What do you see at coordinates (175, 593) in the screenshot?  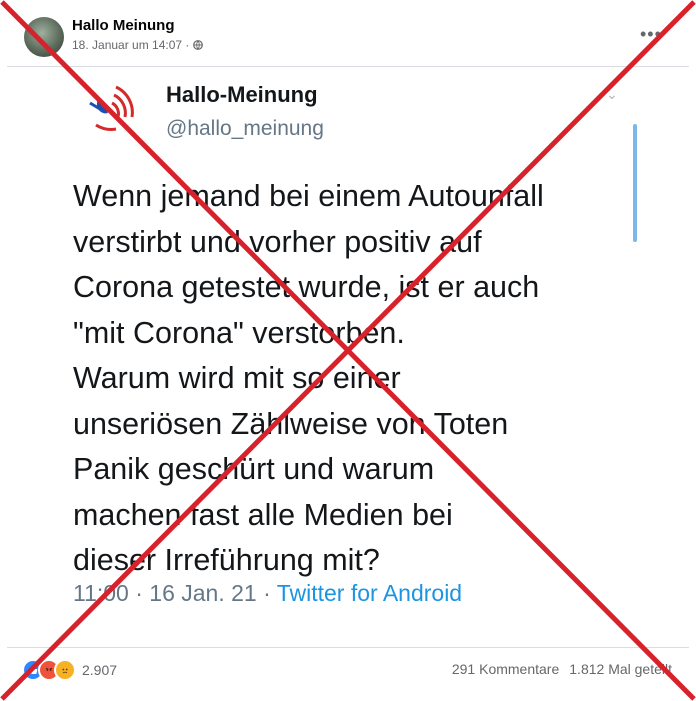 I see `tweet-time: 11:00 · 16 Jan. 21 ·` at bounding box center [175, 593].